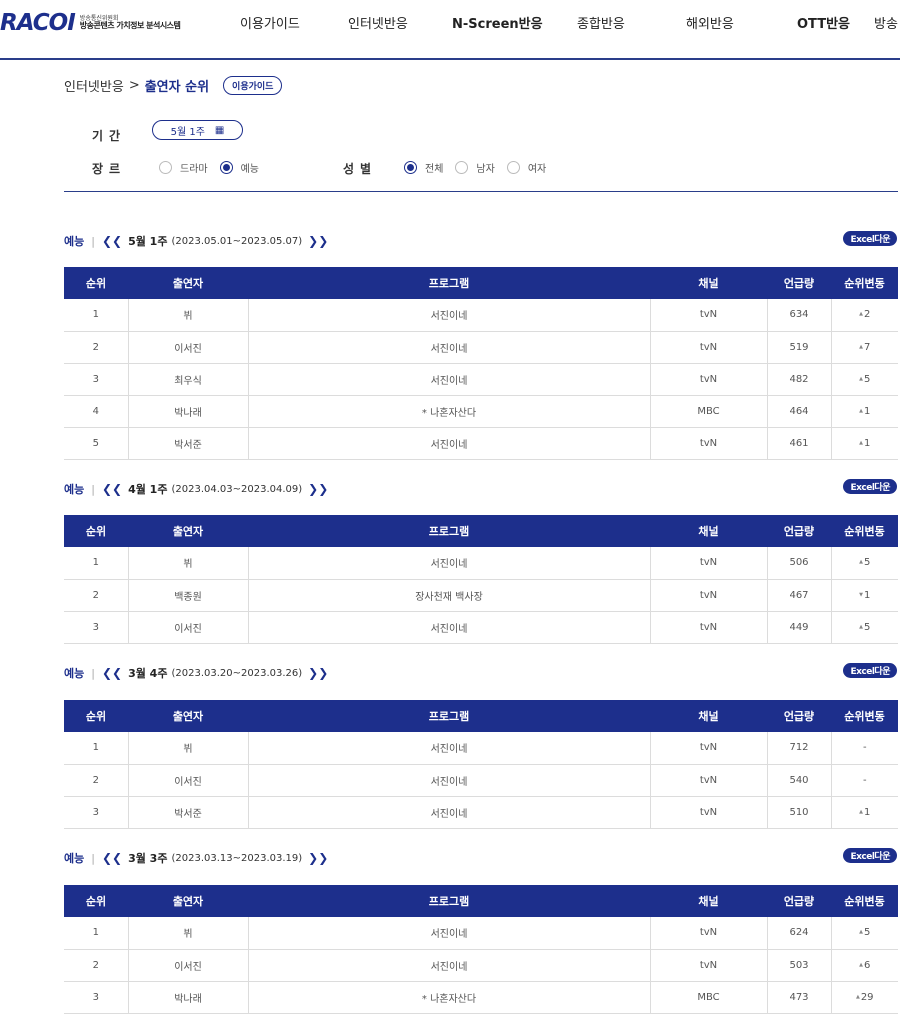 This screenshot has height=1017, width=900. Describe the element at coordinates (188, 443) in the screenshot. I see `performer-cell: 박서준` at that location.